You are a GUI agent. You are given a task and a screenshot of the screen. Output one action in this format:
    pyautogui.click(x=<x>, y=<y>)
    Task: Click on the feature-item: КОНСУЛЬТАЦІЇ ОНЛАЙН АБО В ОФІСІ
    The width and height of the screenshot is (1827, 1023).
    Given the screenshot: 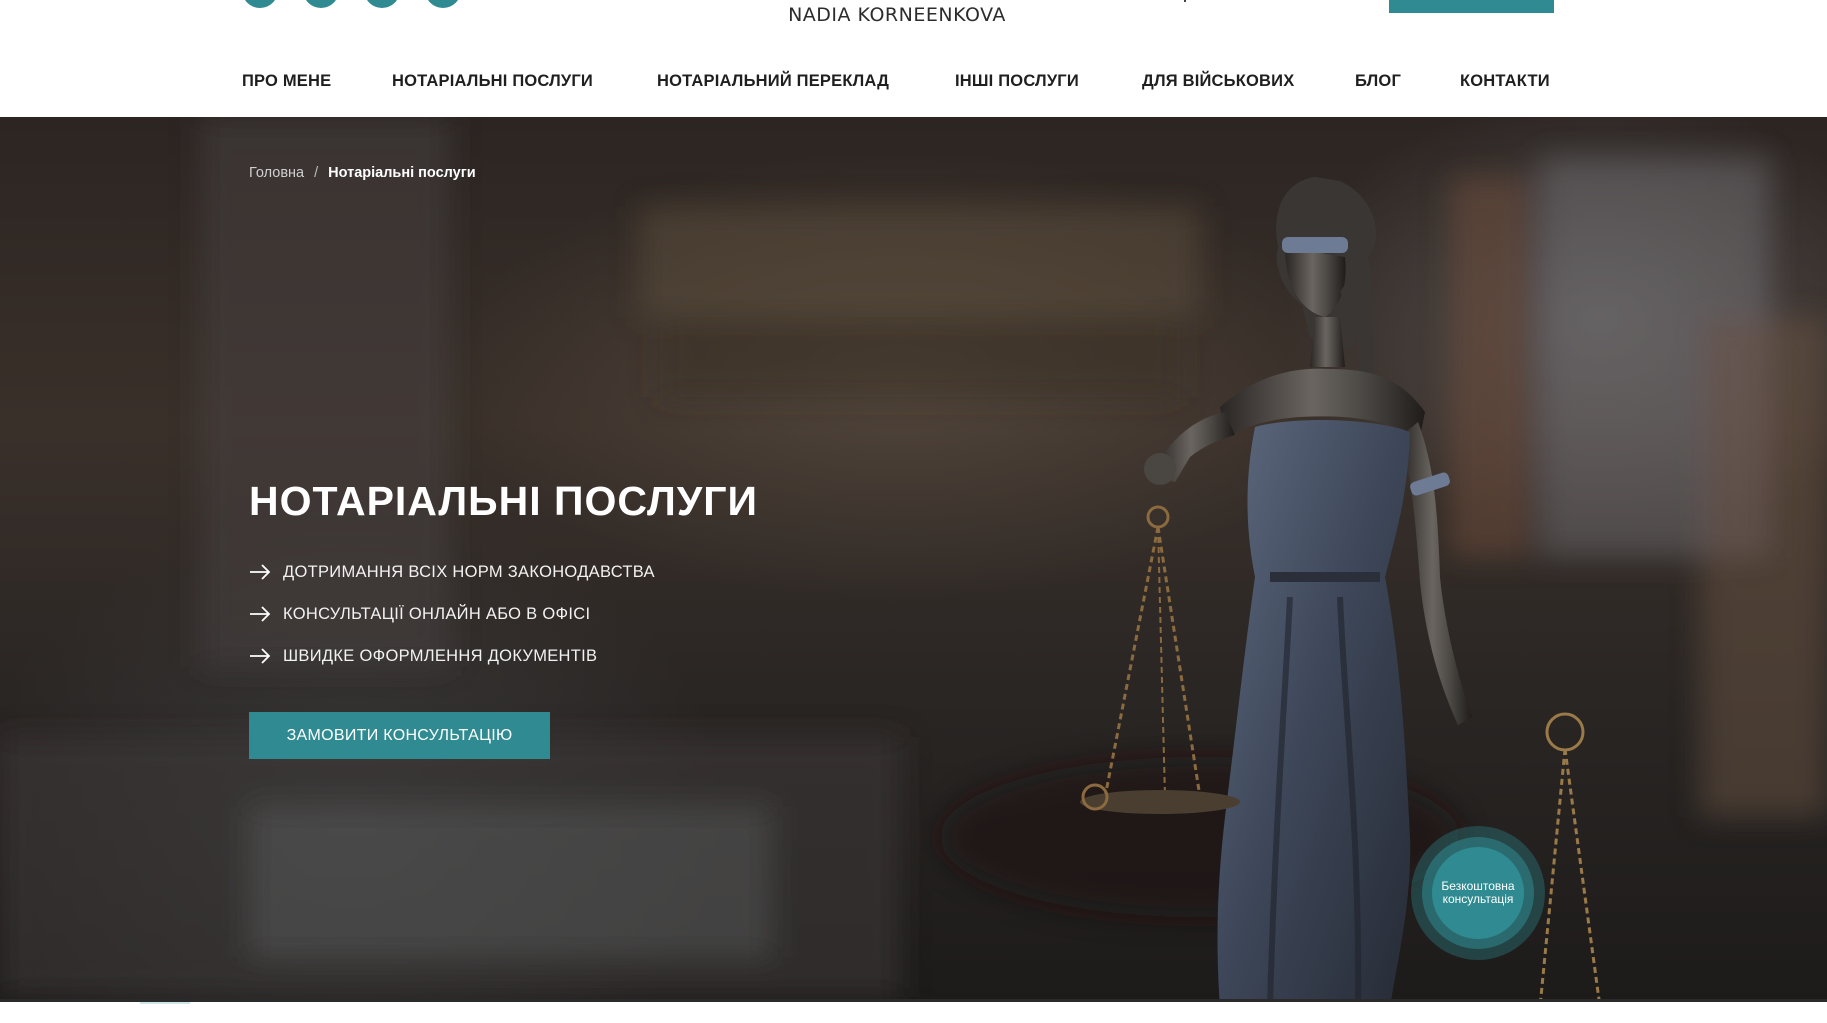 What is the action you would take?
    pyautogui.click(x=452, y=614)
    